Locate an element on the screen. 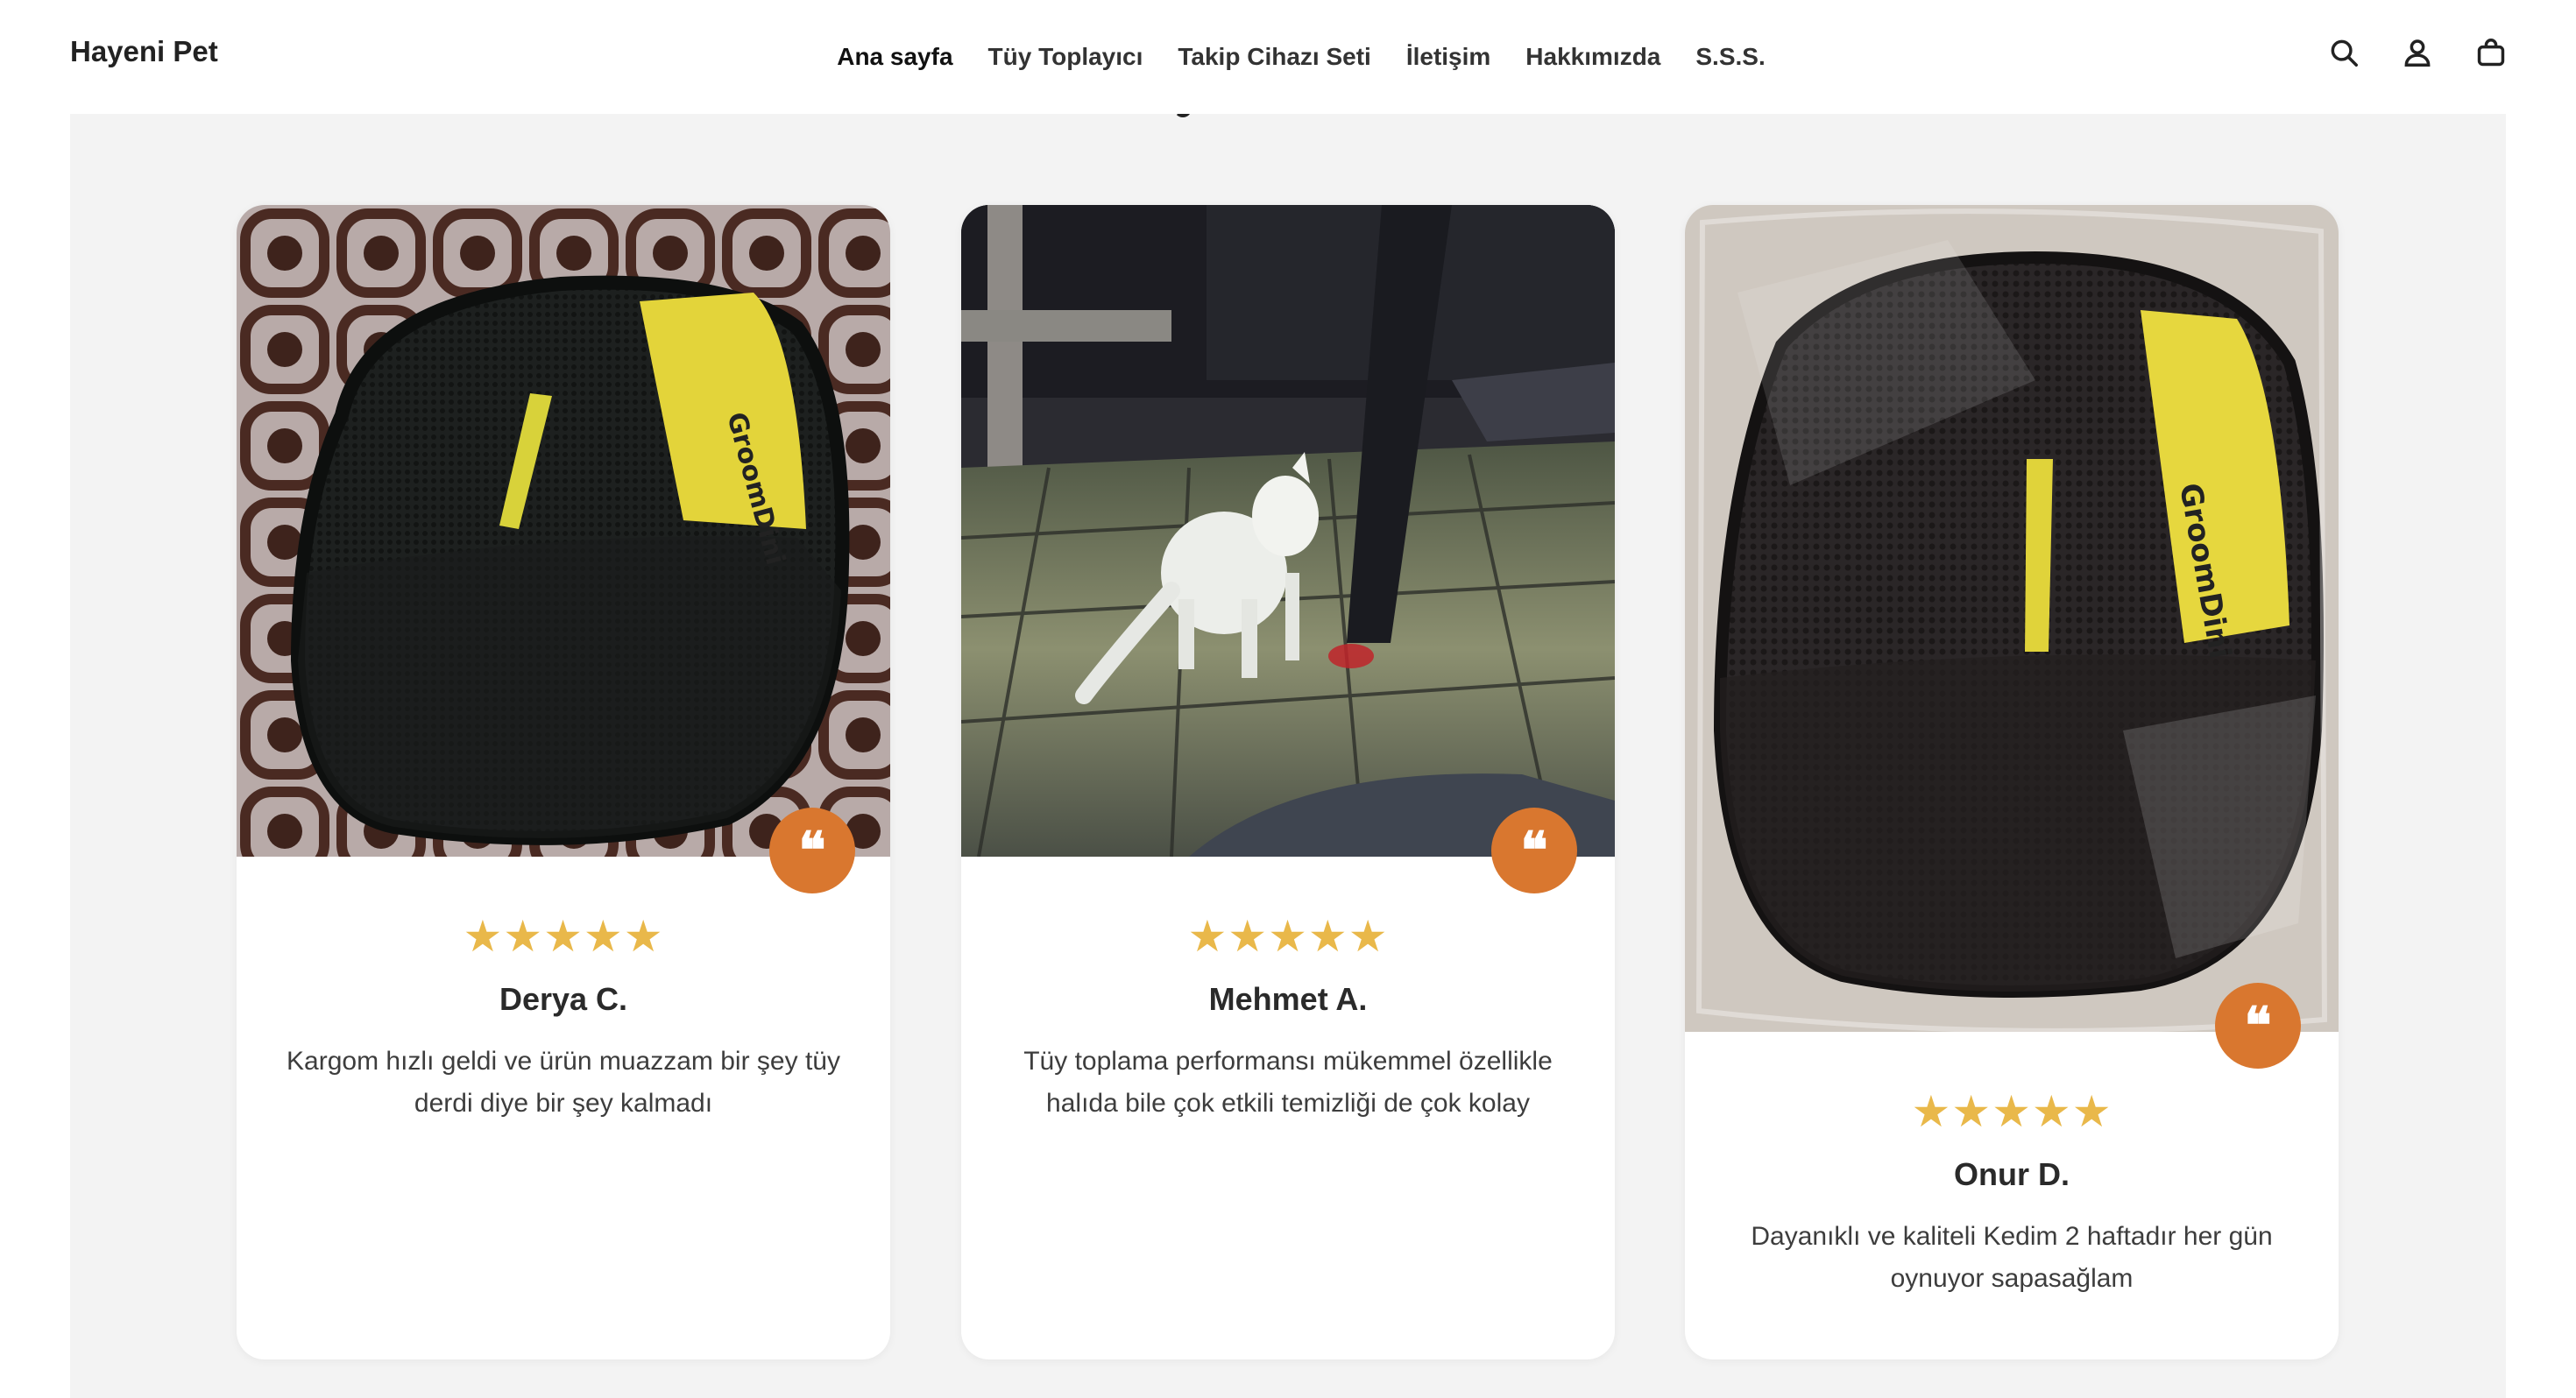  nav-item-contact: İletişim is located at coordinates (1448, 57).